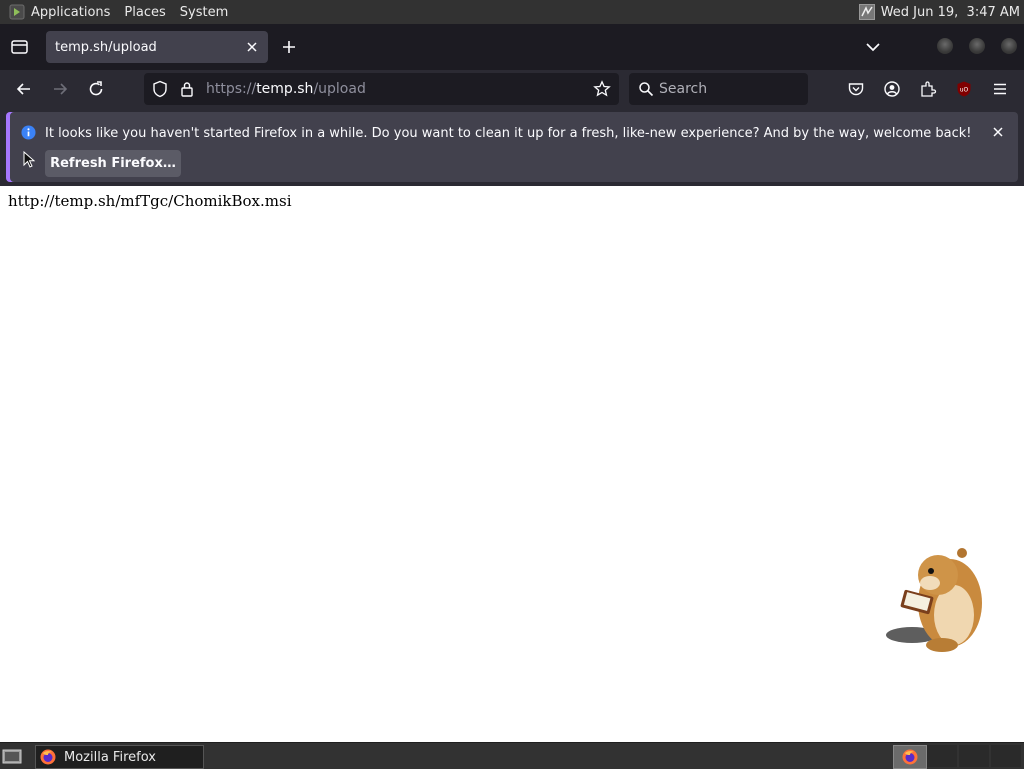  What do you see at coordinates (683, 89) in the screenshot?
I see `search-placeholder: Search` at bounding box center [683, 89].